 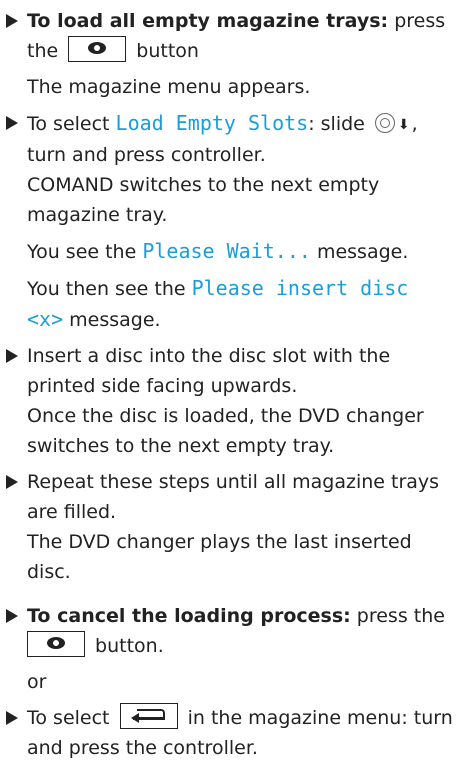 I want to click on step-text: press, so click(x=417, y=21).